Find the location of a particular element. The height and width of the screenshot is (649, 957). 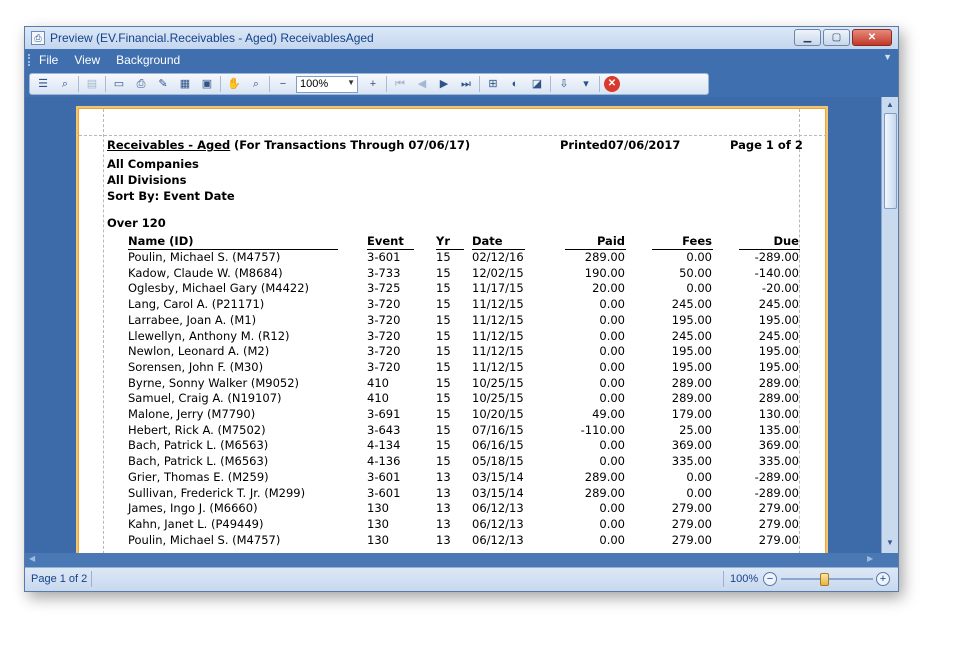

cell-paid: -110.00 is located at coordinates (602, 429).